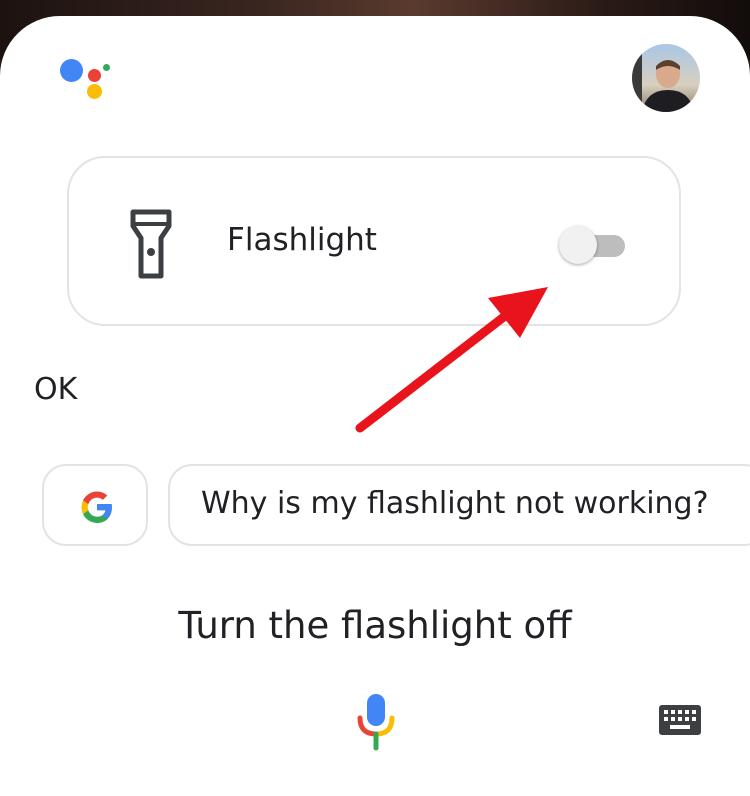  I want to click on google-g-icon, so click(96, 507).